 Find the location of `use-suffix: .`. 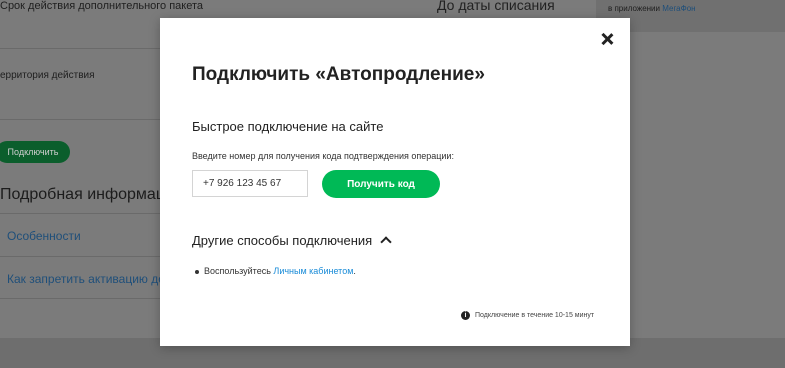

use-suffix: . is located at coordinates (354, 271).